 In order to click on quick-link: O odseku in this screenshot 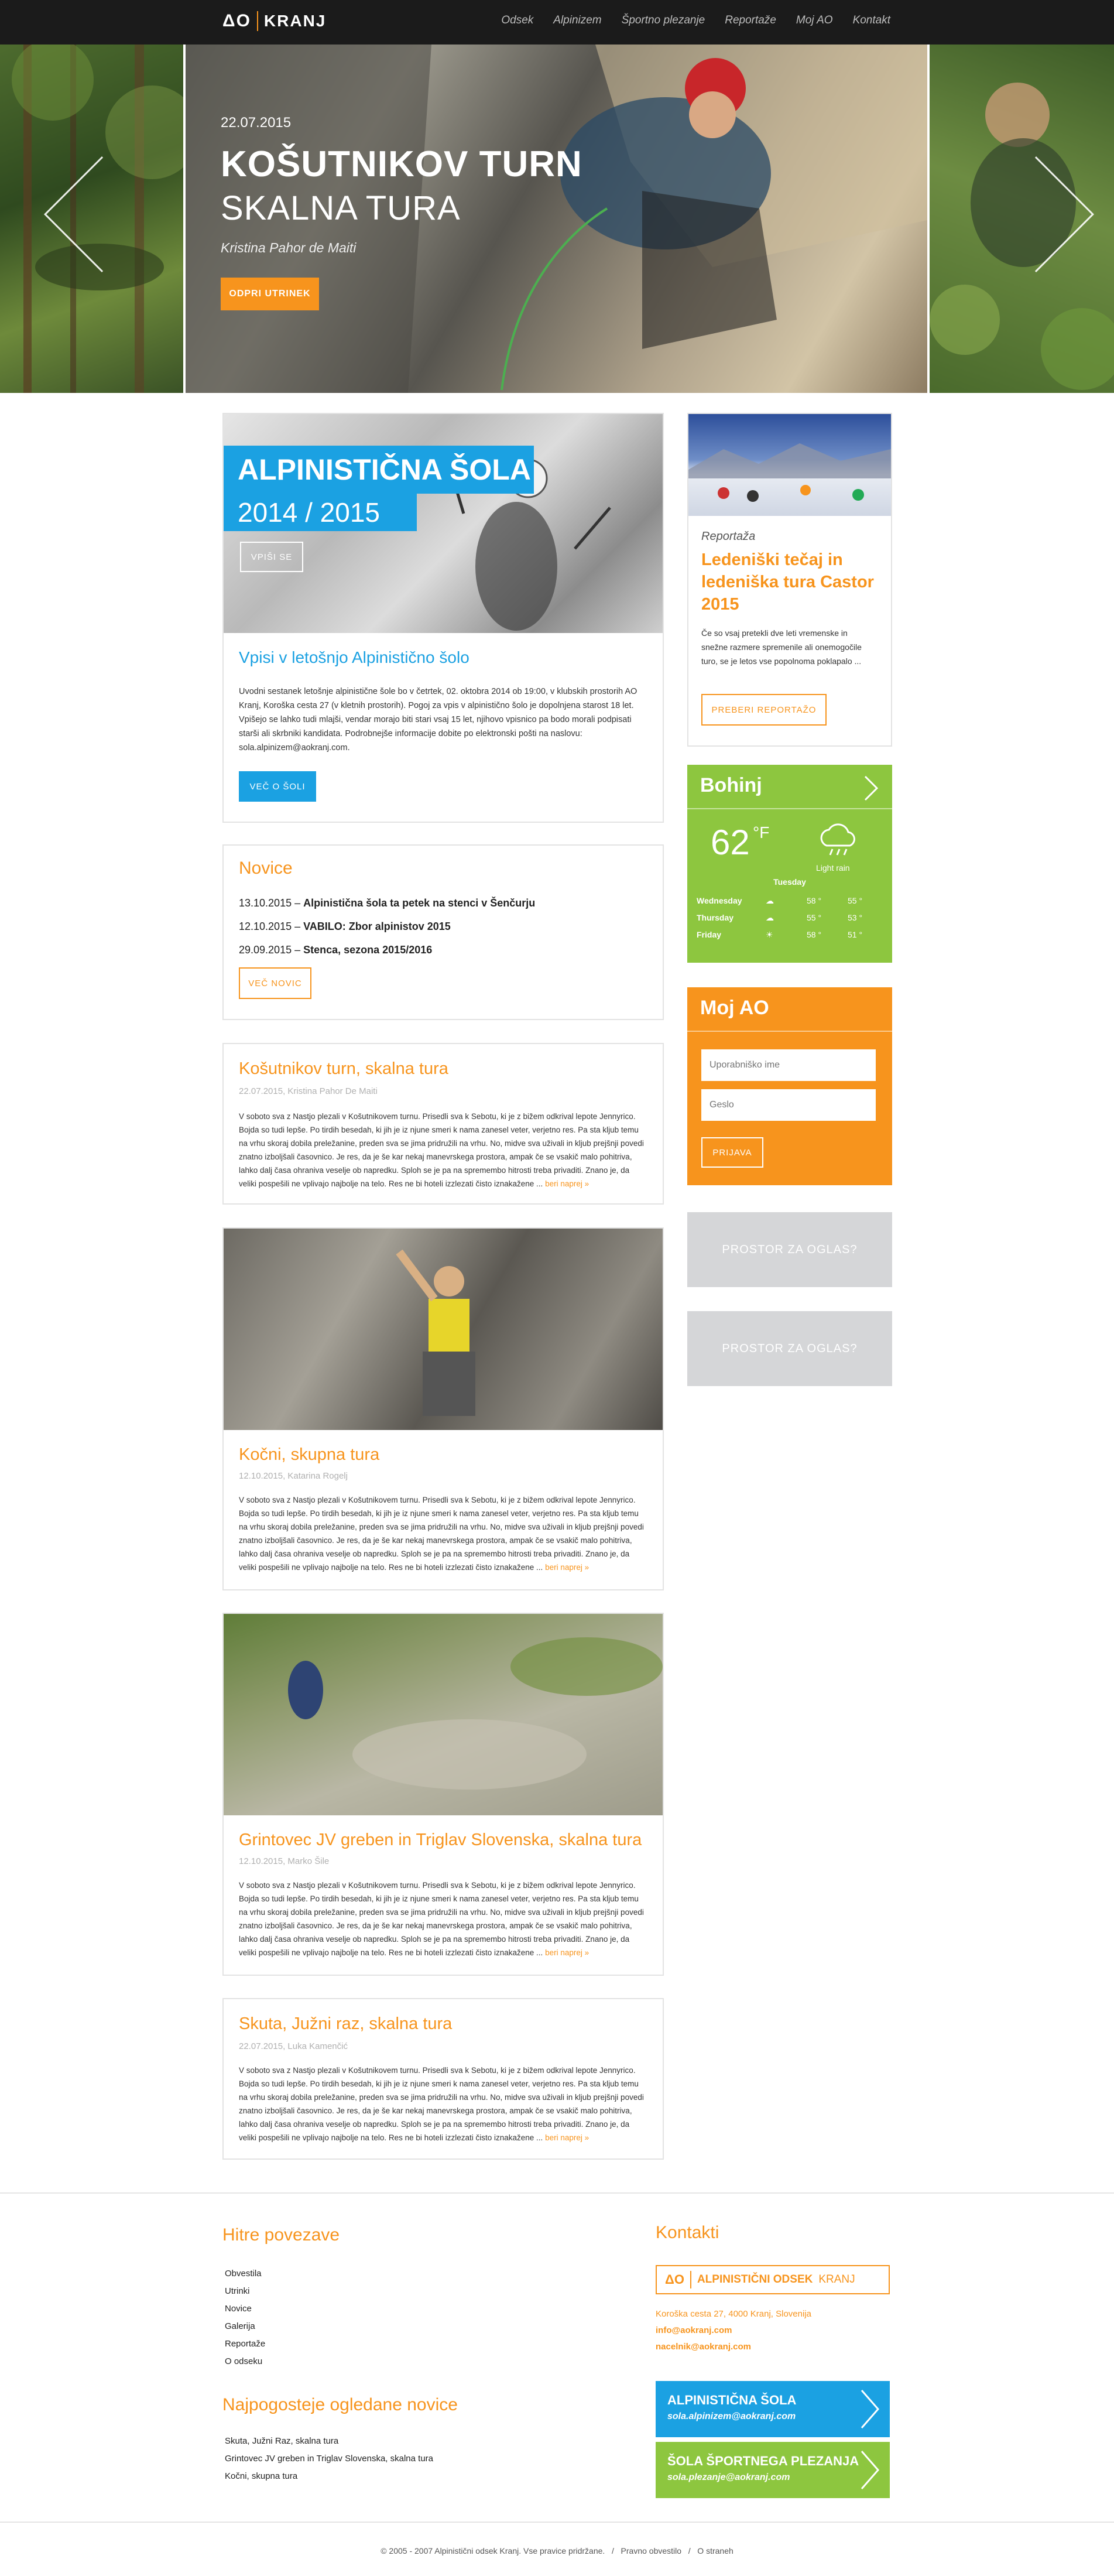, I will do `click(245, 2361)`.